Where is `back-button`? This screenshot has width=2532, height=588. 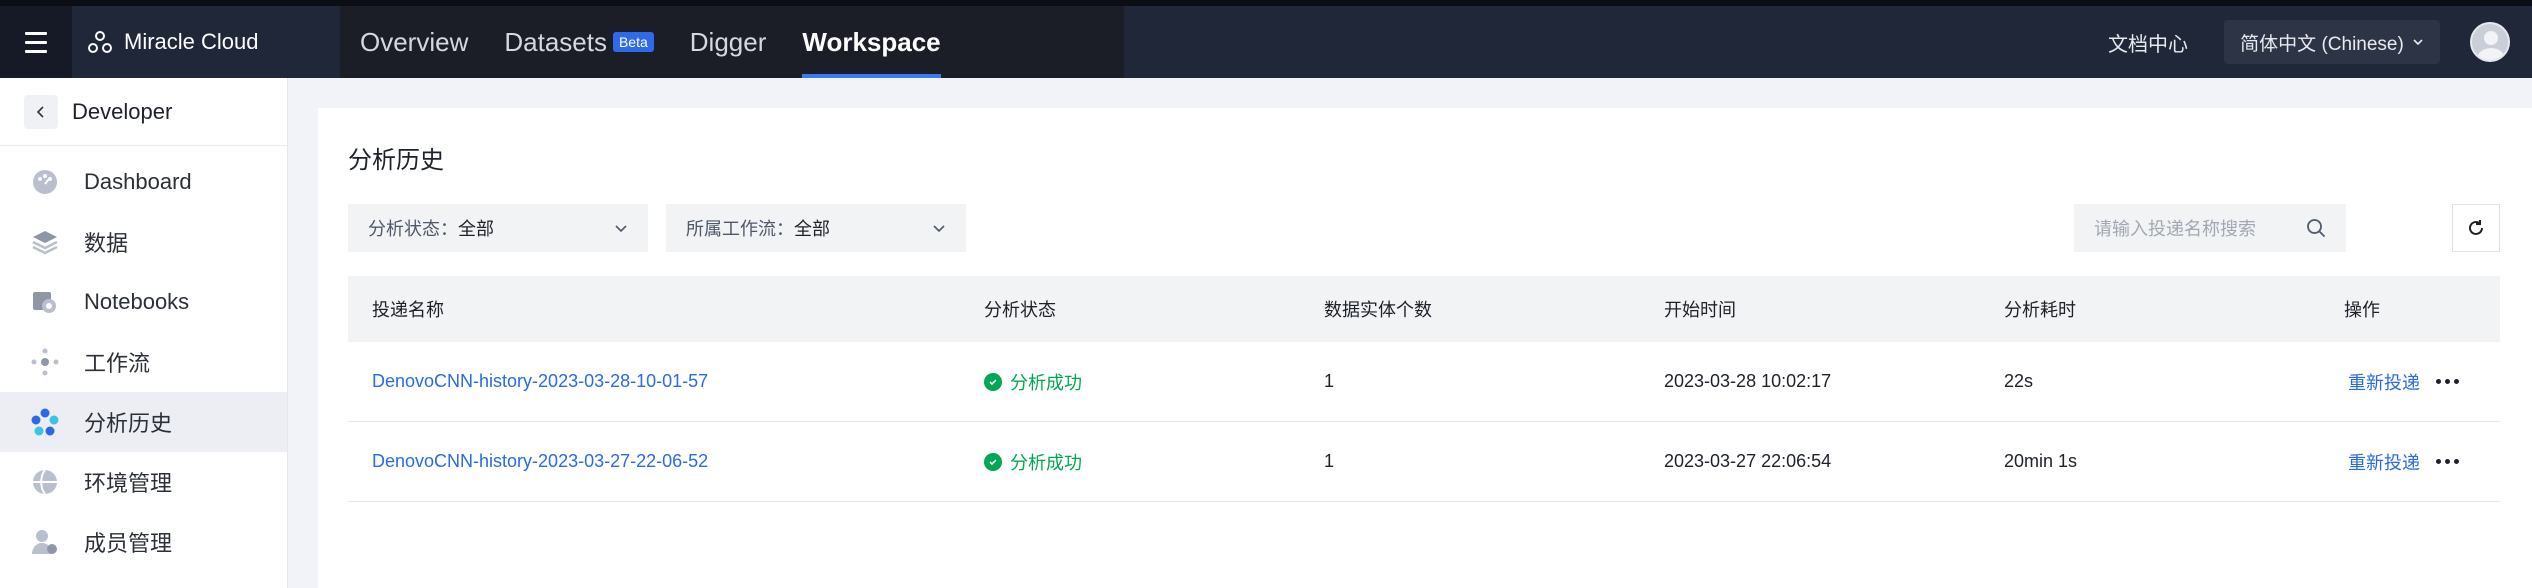 back-button is located at coordinates (41, 111).